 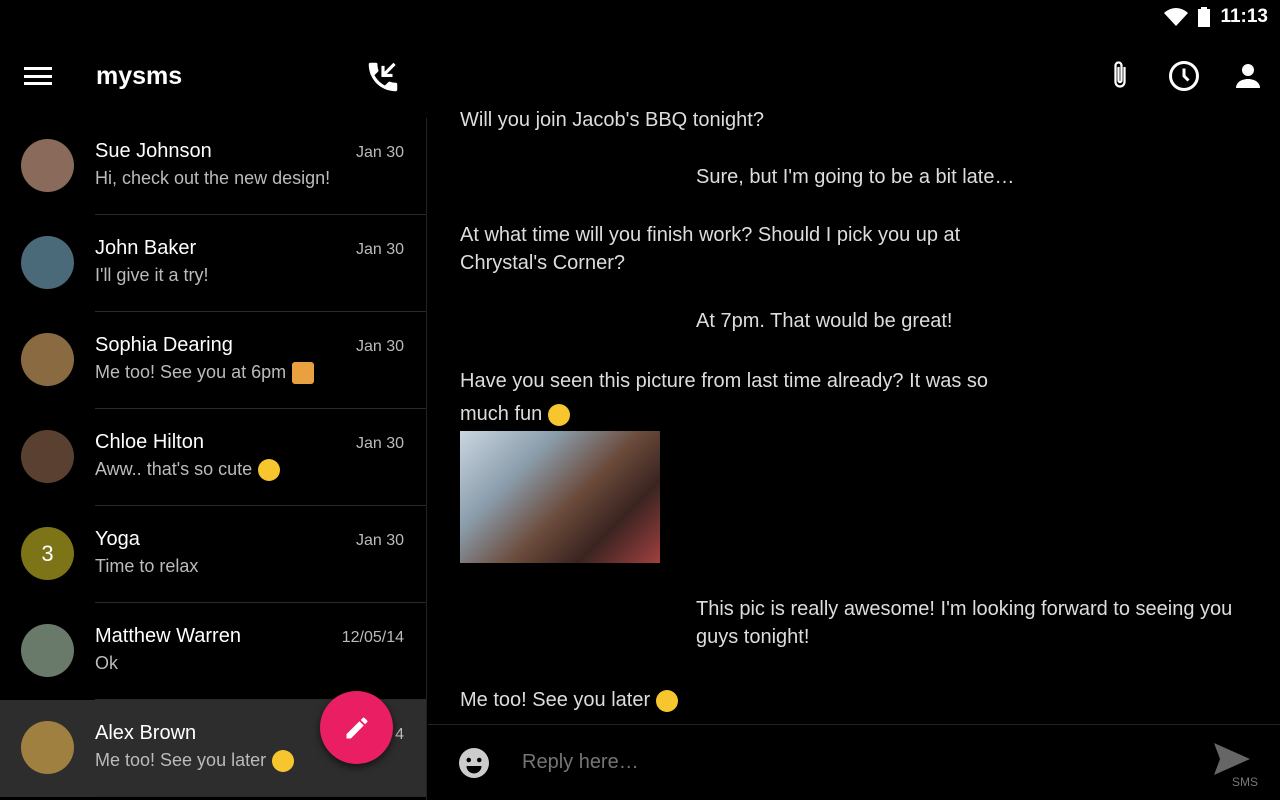 I want to click on preview-text: Ok, so click(x=107, y=663).